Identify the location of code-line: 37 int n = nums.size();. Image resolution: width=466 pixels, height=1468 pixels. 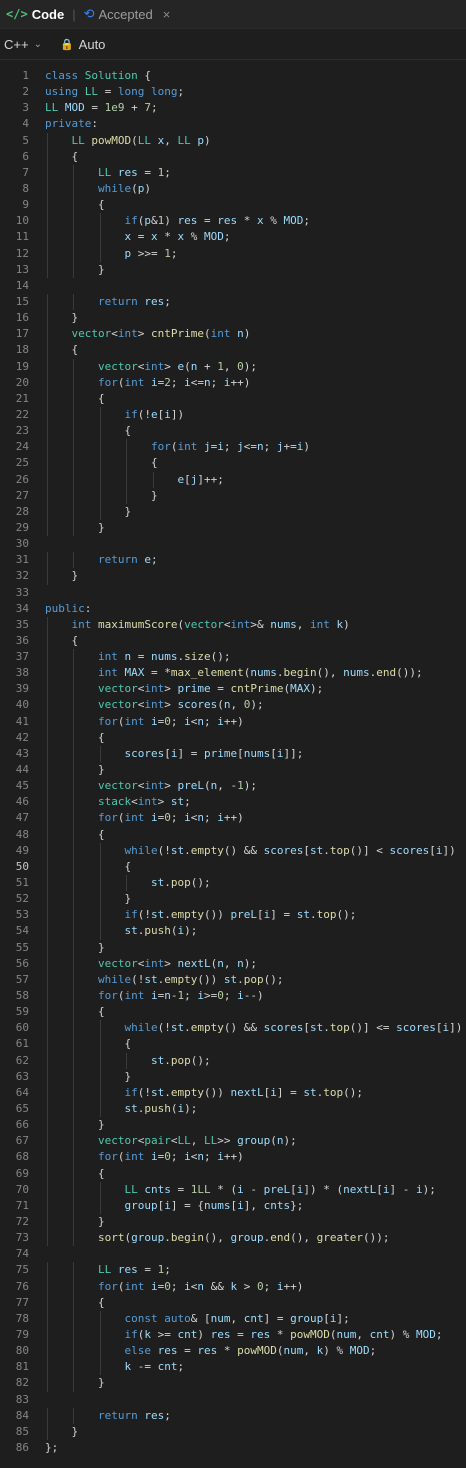
(233, 657).